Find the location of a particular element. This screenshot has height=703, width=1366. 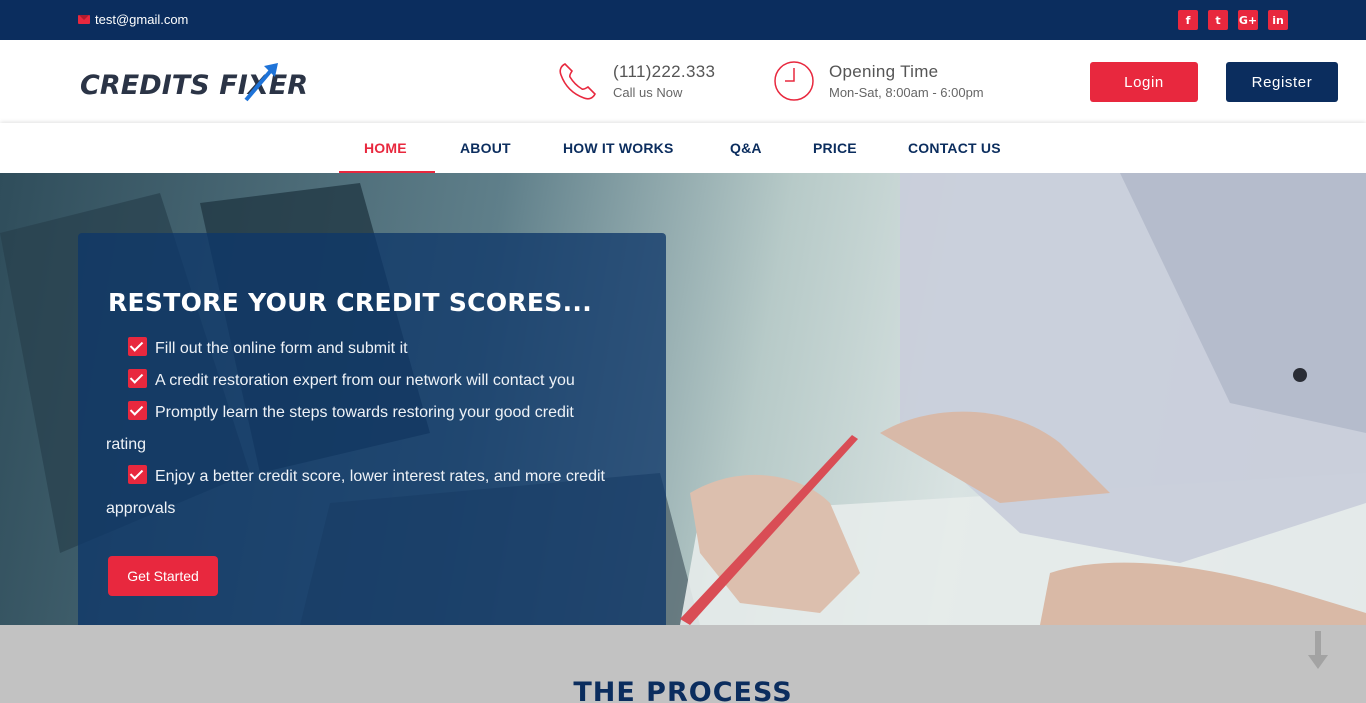

process-section: THE PROCESS is located at coordinates (683, 664).